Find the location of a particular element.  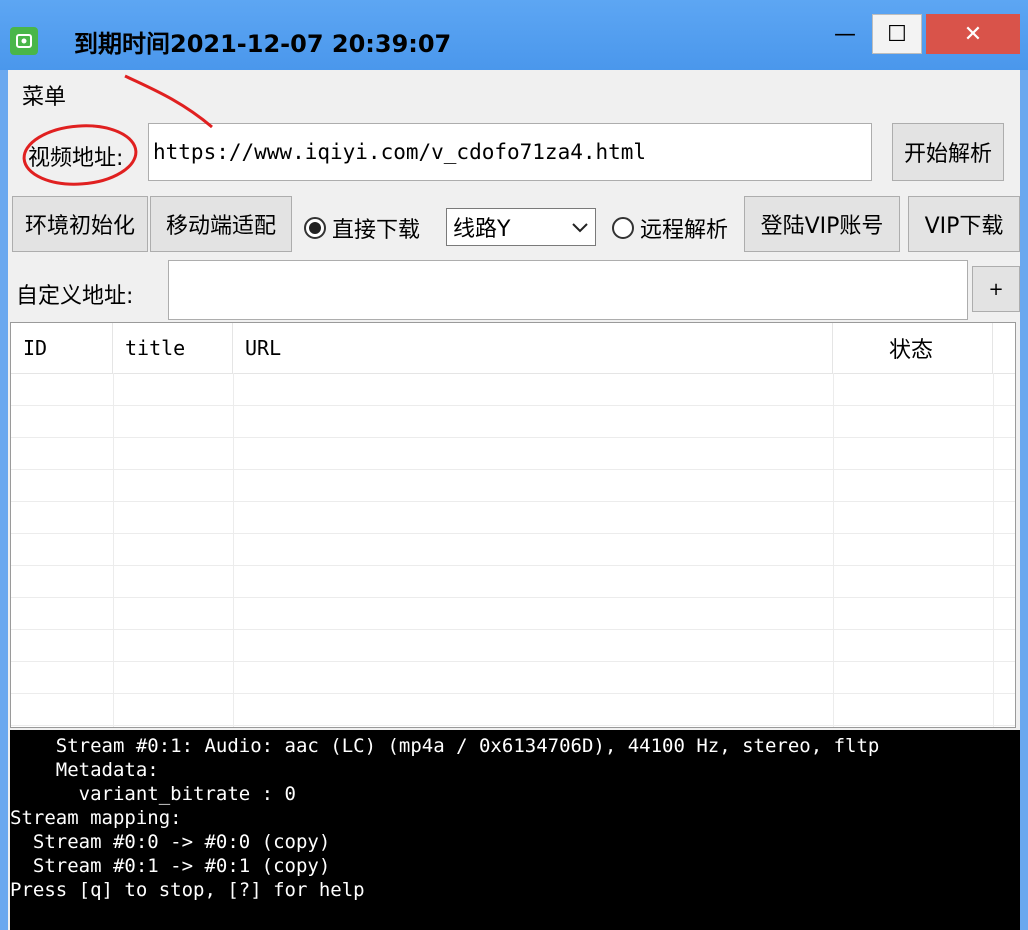

app-logo-icon is located at coordinates (24, 41).